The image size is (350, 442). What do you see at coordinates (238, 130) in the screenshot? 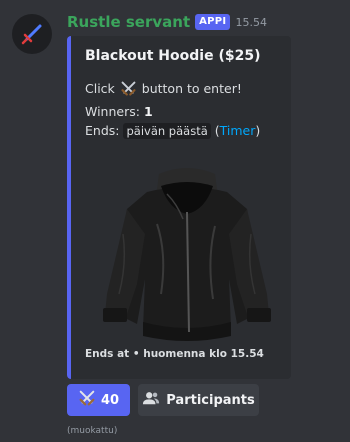
I see `timer-link: Timer` at bounding box center [238, 130].